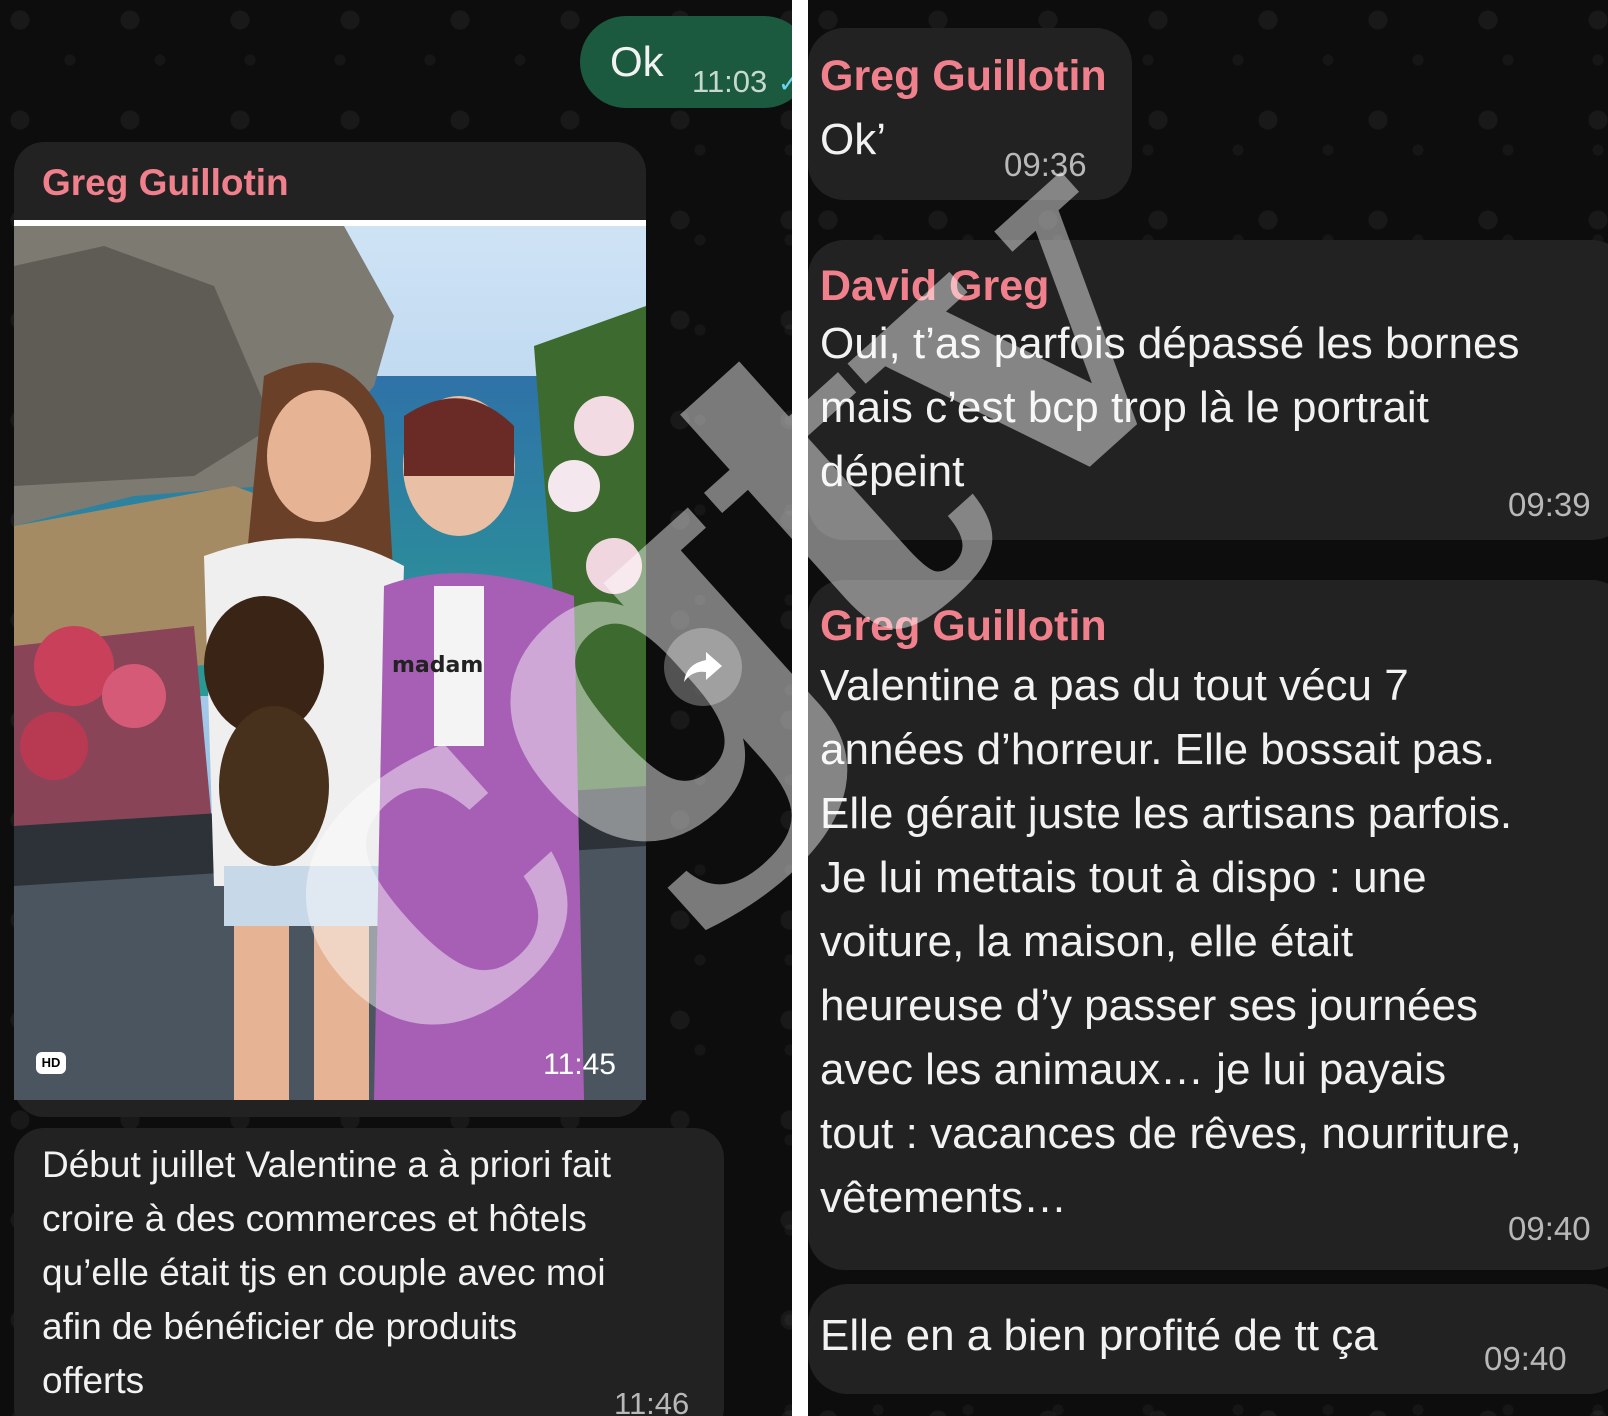 Image resolution: width=1608 pixels, height=1416 pixels. What do you see at coordinates (1166, 813) in the screenshot?
I see `message-line: Elle gérait juste les artisans parfois.` at bounding box center [1166, 813].